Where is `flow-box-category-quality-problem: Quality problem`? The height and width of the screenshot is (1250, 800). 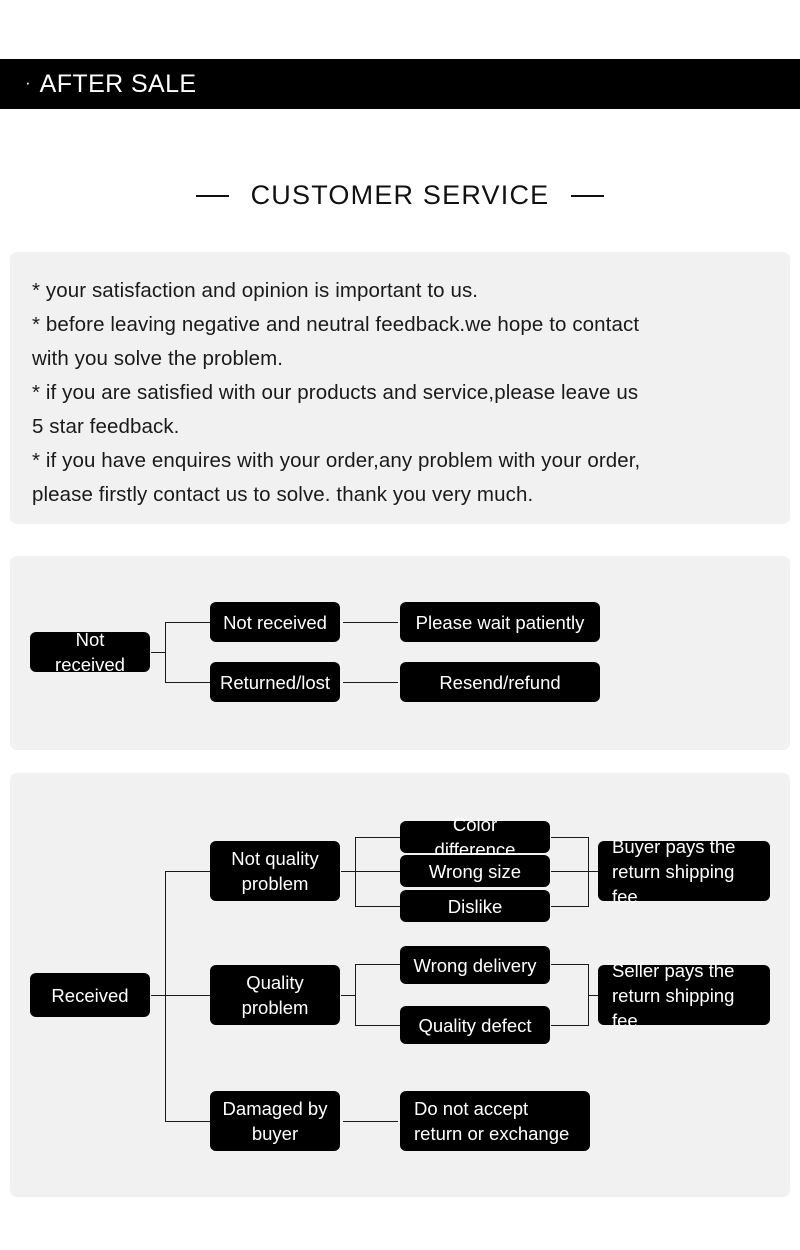 flow-box-category-quality-problem: Quality problem is located at coordinates (275, 995).